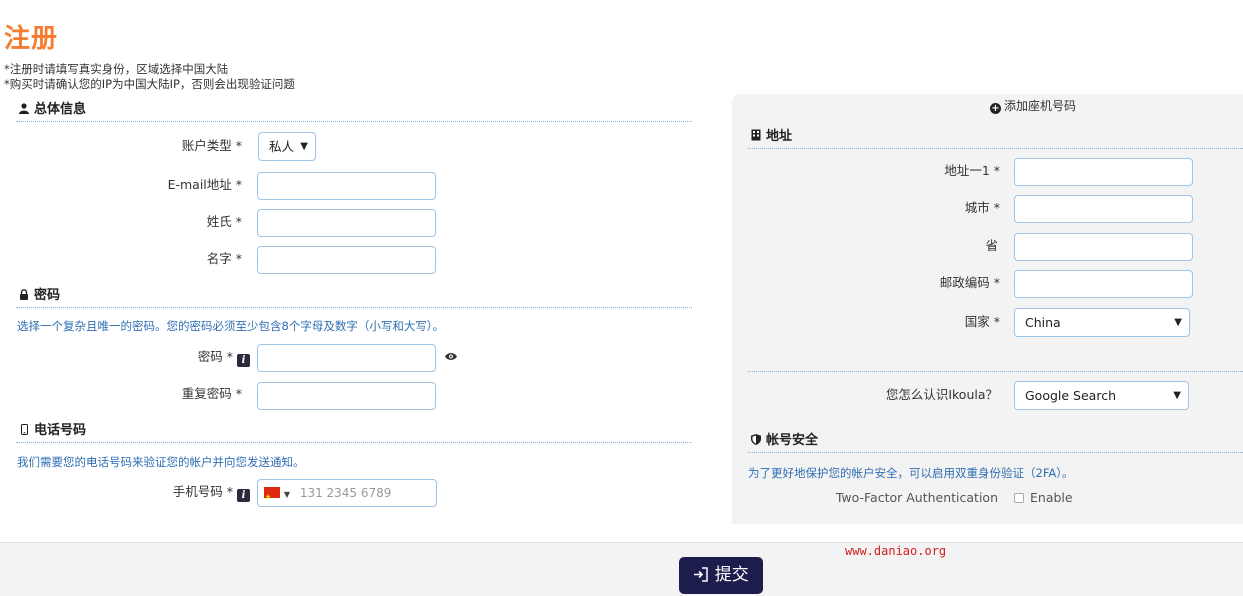  What do you see at coordinates (1043, 322) in the screenshot?
I see `country-value: China` at bounding box center [1043, 322].